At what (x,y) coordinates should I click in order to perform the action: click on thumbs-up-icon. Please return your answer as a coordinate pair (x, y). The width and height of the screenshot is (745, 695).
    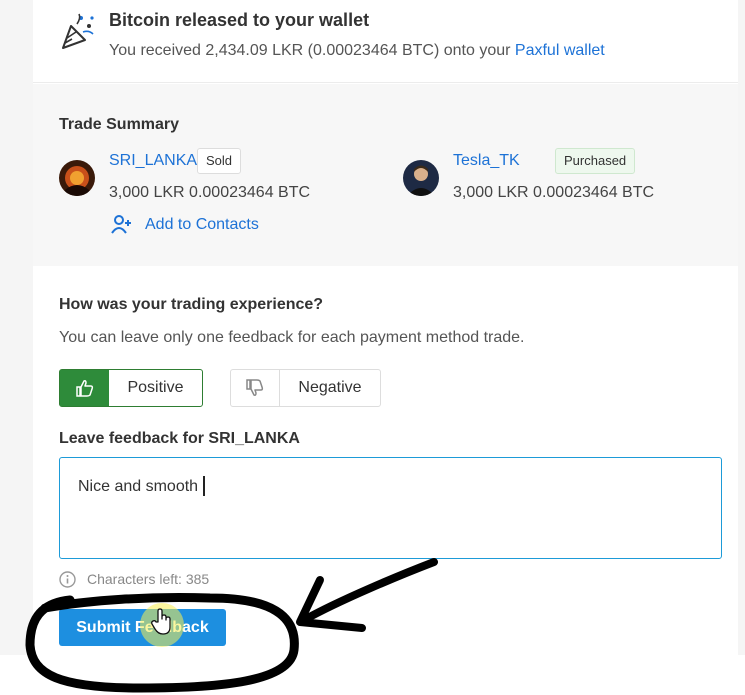
    Looking at the image, I should click on (84, 388).